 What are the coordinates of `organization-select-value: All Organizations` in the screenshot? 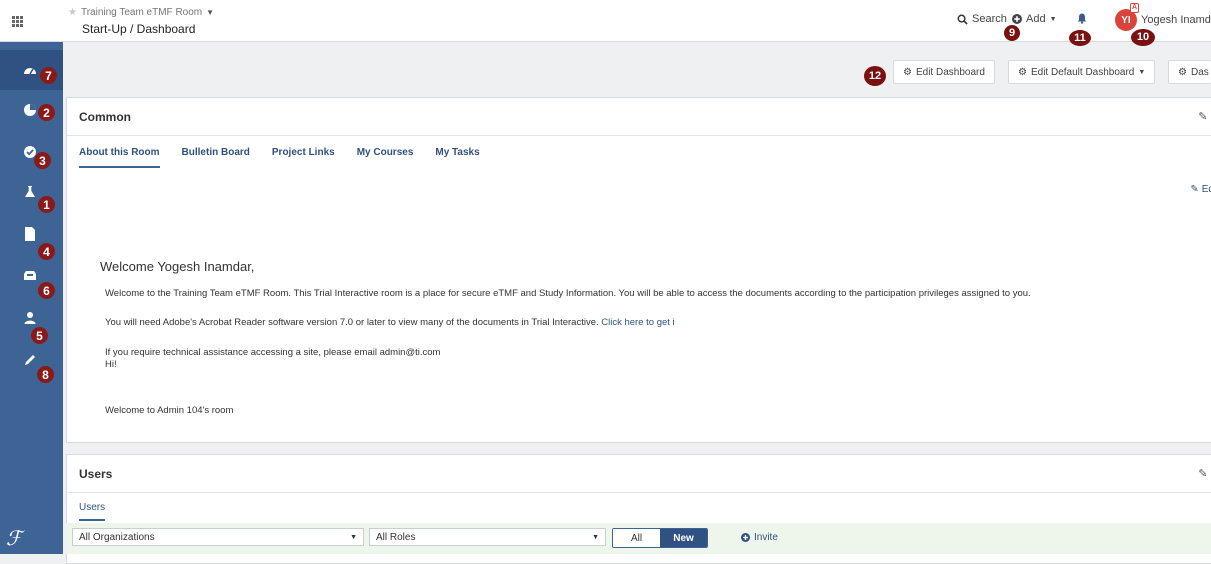 It's located at (117, 537).